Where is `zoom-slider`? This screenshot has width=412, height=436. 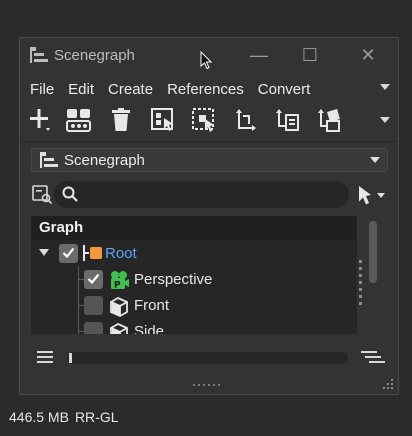 zoom-slider is located at coordinates (207, 358).